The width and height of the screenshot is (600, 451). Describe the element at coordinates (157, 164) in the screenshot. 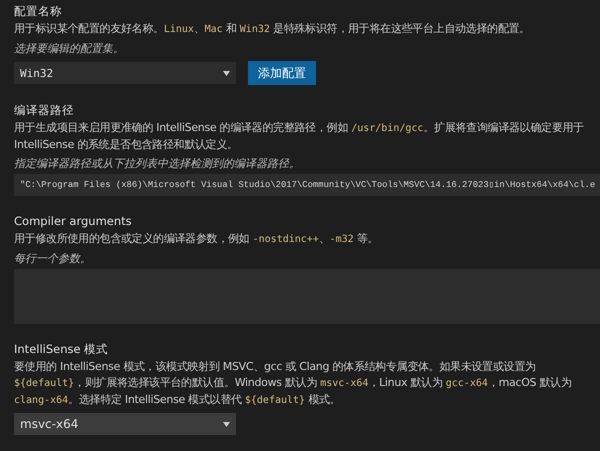

I see `setting-hint: 指定编译器路径或从下拉列表中选择检测到的编译器路径。` at that location.